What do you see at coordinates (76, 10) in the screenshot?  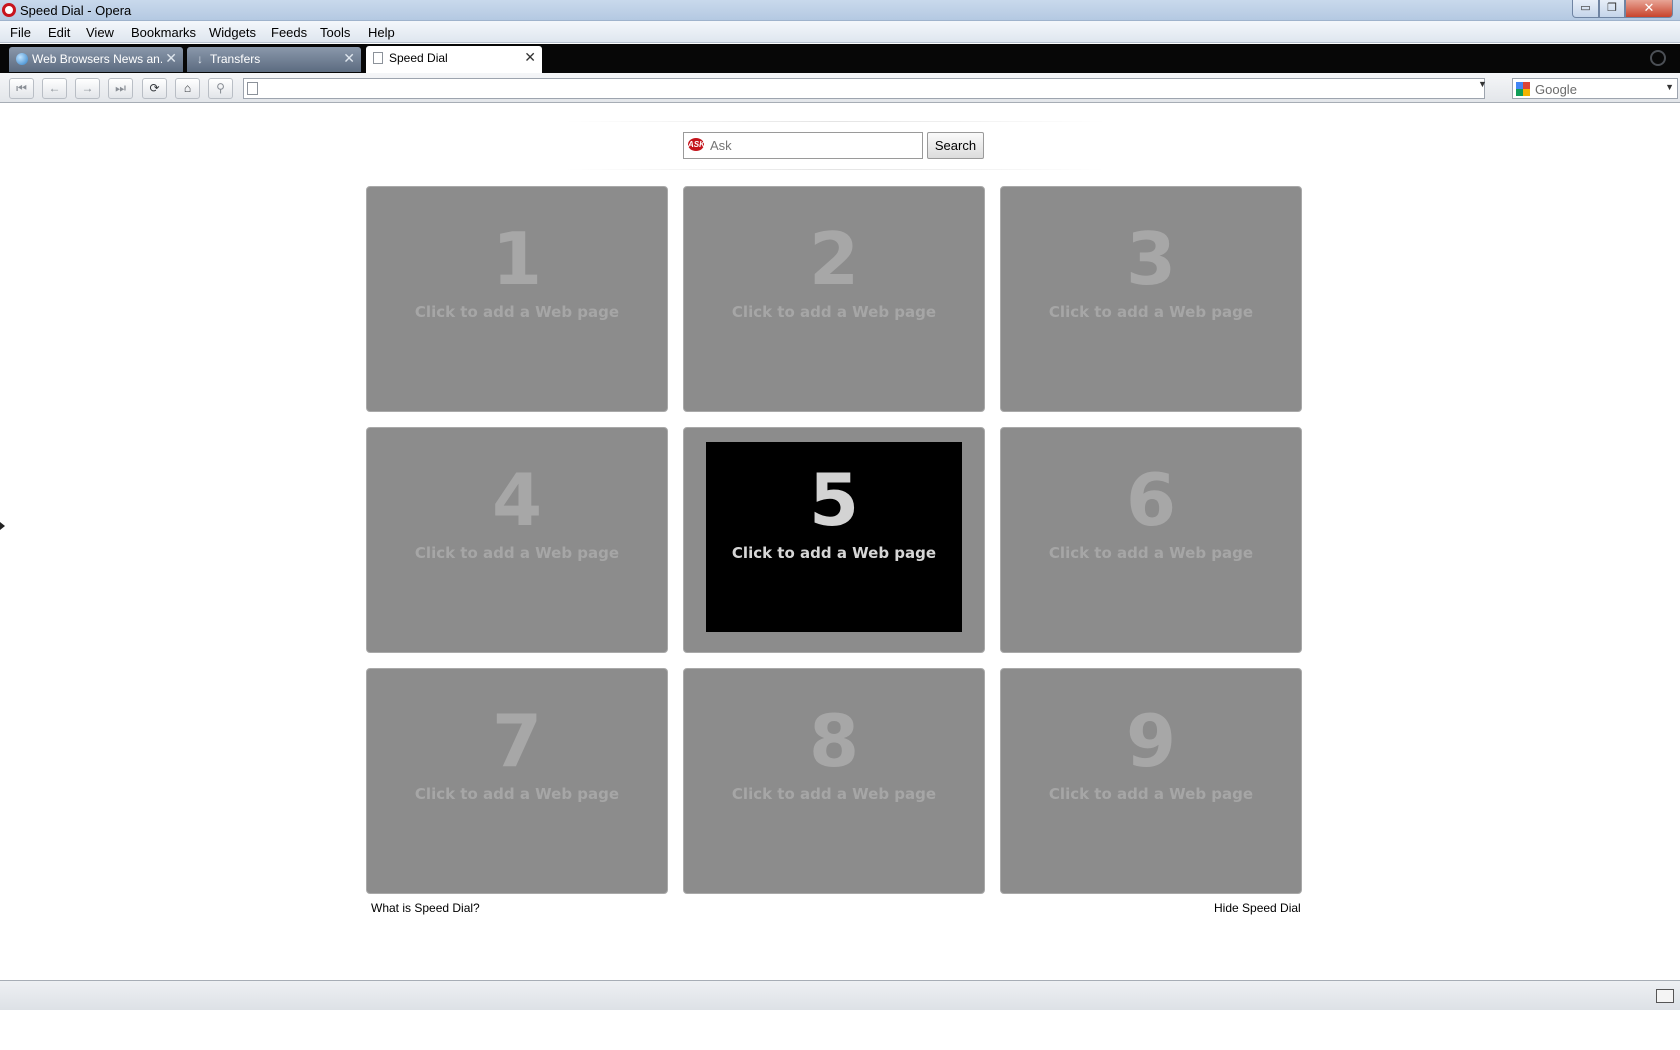 I see `window-title: Speed Dial - Opera` at bounding box center [76, 10].